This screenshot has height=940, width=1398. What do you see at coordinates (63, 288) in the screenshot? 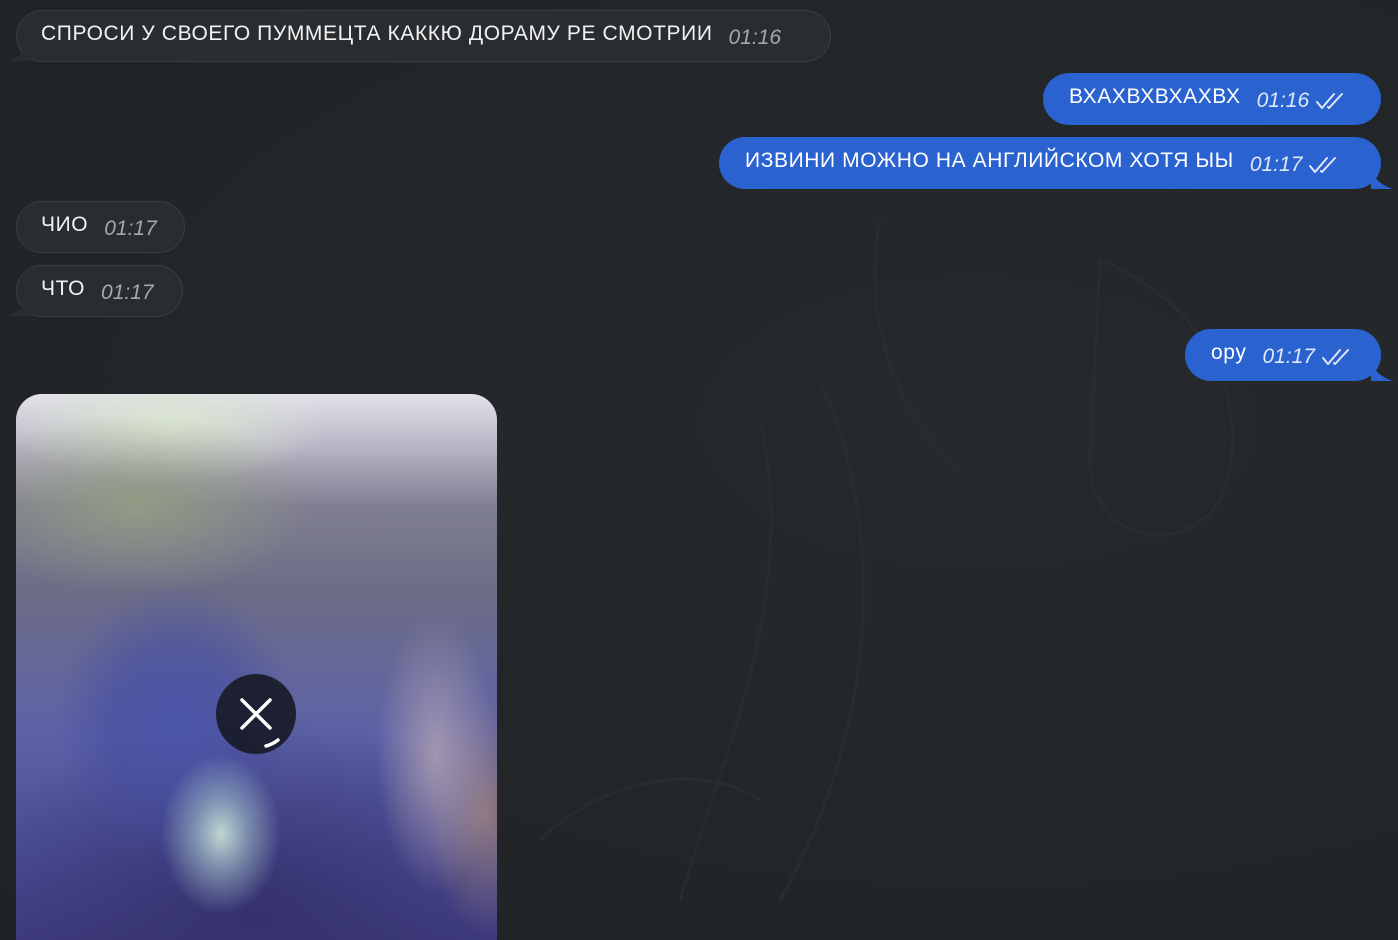
I see `message-text: ЧТО` at bounding box center [63, 288].